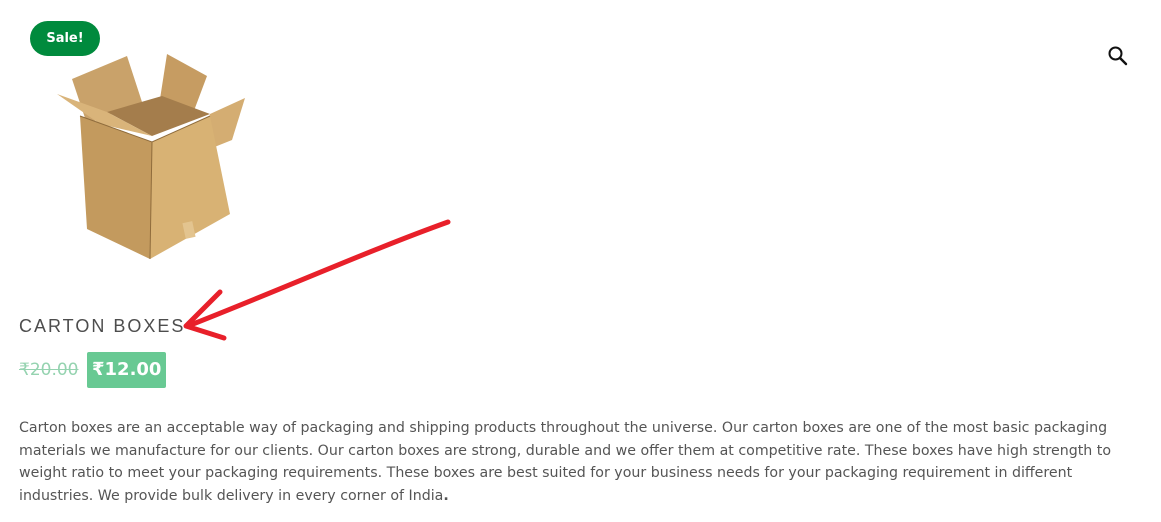 The height and width of the screenshot is (522, 1161). I want to click on search-button, so click(1118, 56).